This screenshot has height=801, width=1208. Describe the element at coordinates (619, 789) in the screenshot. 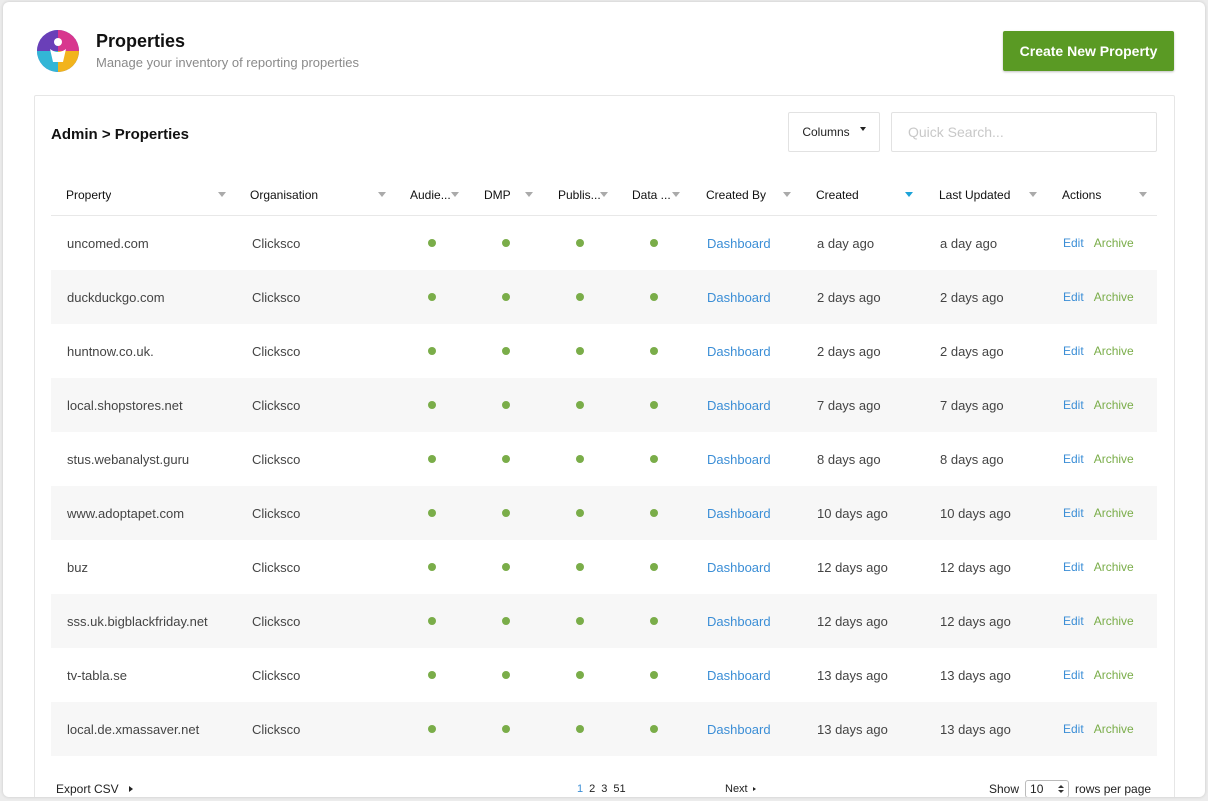

I see `page-link: 51` at that location.